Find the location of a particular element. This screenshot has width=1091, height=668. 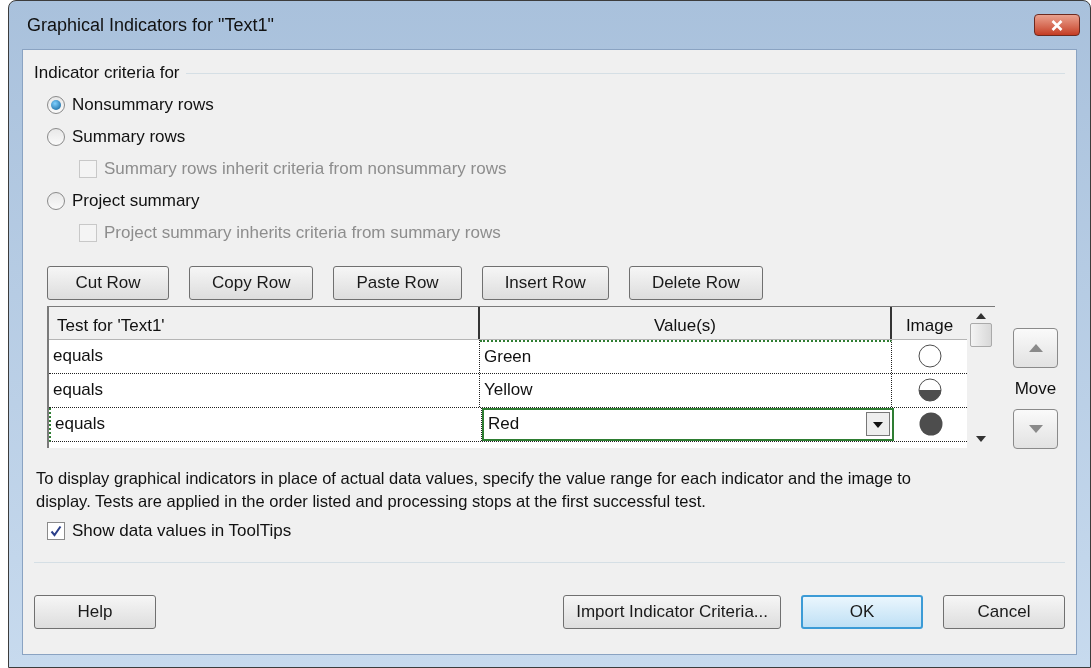

up-triangle-icon is located at coordinates (1035, 347).